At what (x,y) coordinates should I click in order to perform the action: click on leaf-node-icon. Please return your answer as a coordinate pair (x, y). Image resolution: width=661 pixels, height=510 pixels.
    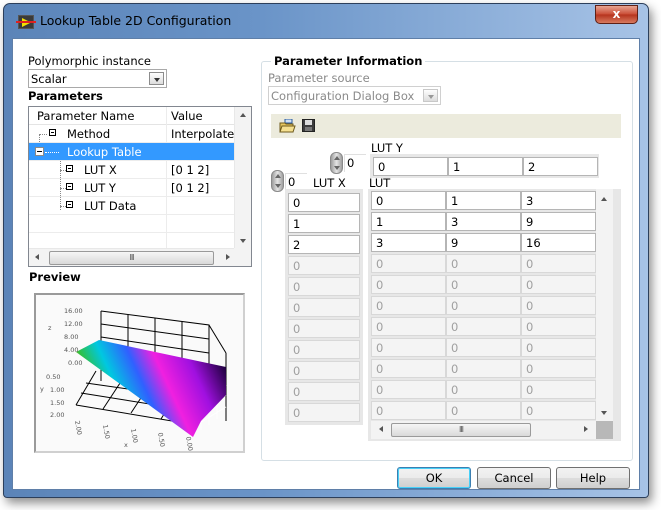
    Looking at the image, I should click on (69, 204).